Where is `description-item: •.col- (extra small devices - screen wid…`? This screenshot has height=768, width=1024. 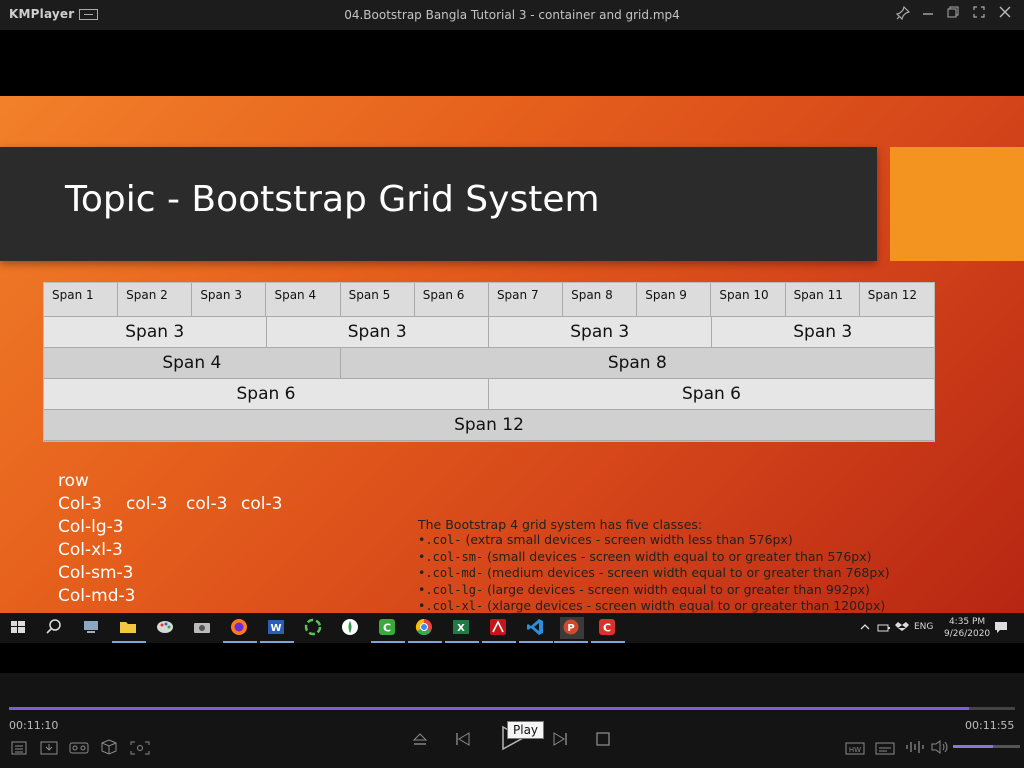 description-item: •.col- (extra small devices - screen wid… is located at coordinates (654, 540).